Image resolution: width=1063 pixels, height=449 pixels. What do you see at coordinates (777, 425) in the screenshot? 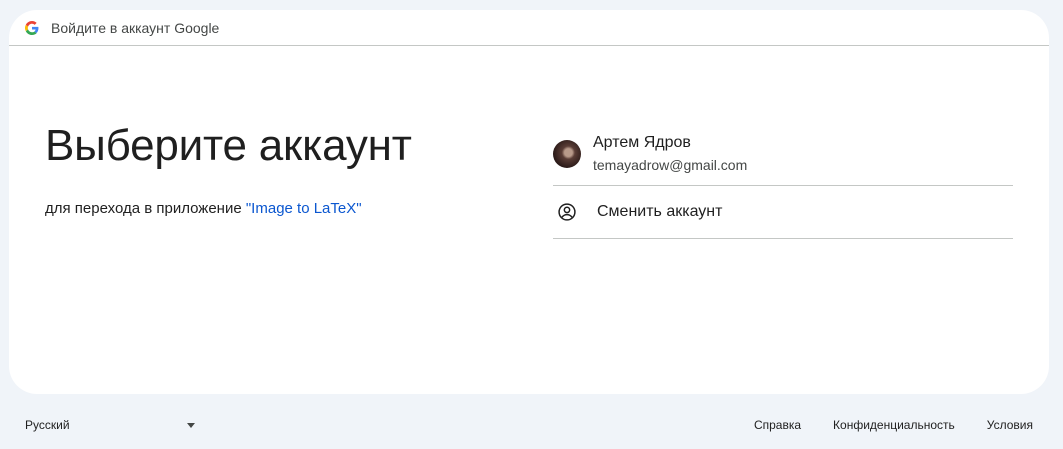
I see `help-link: Справка` at bounding box center [777, 425].